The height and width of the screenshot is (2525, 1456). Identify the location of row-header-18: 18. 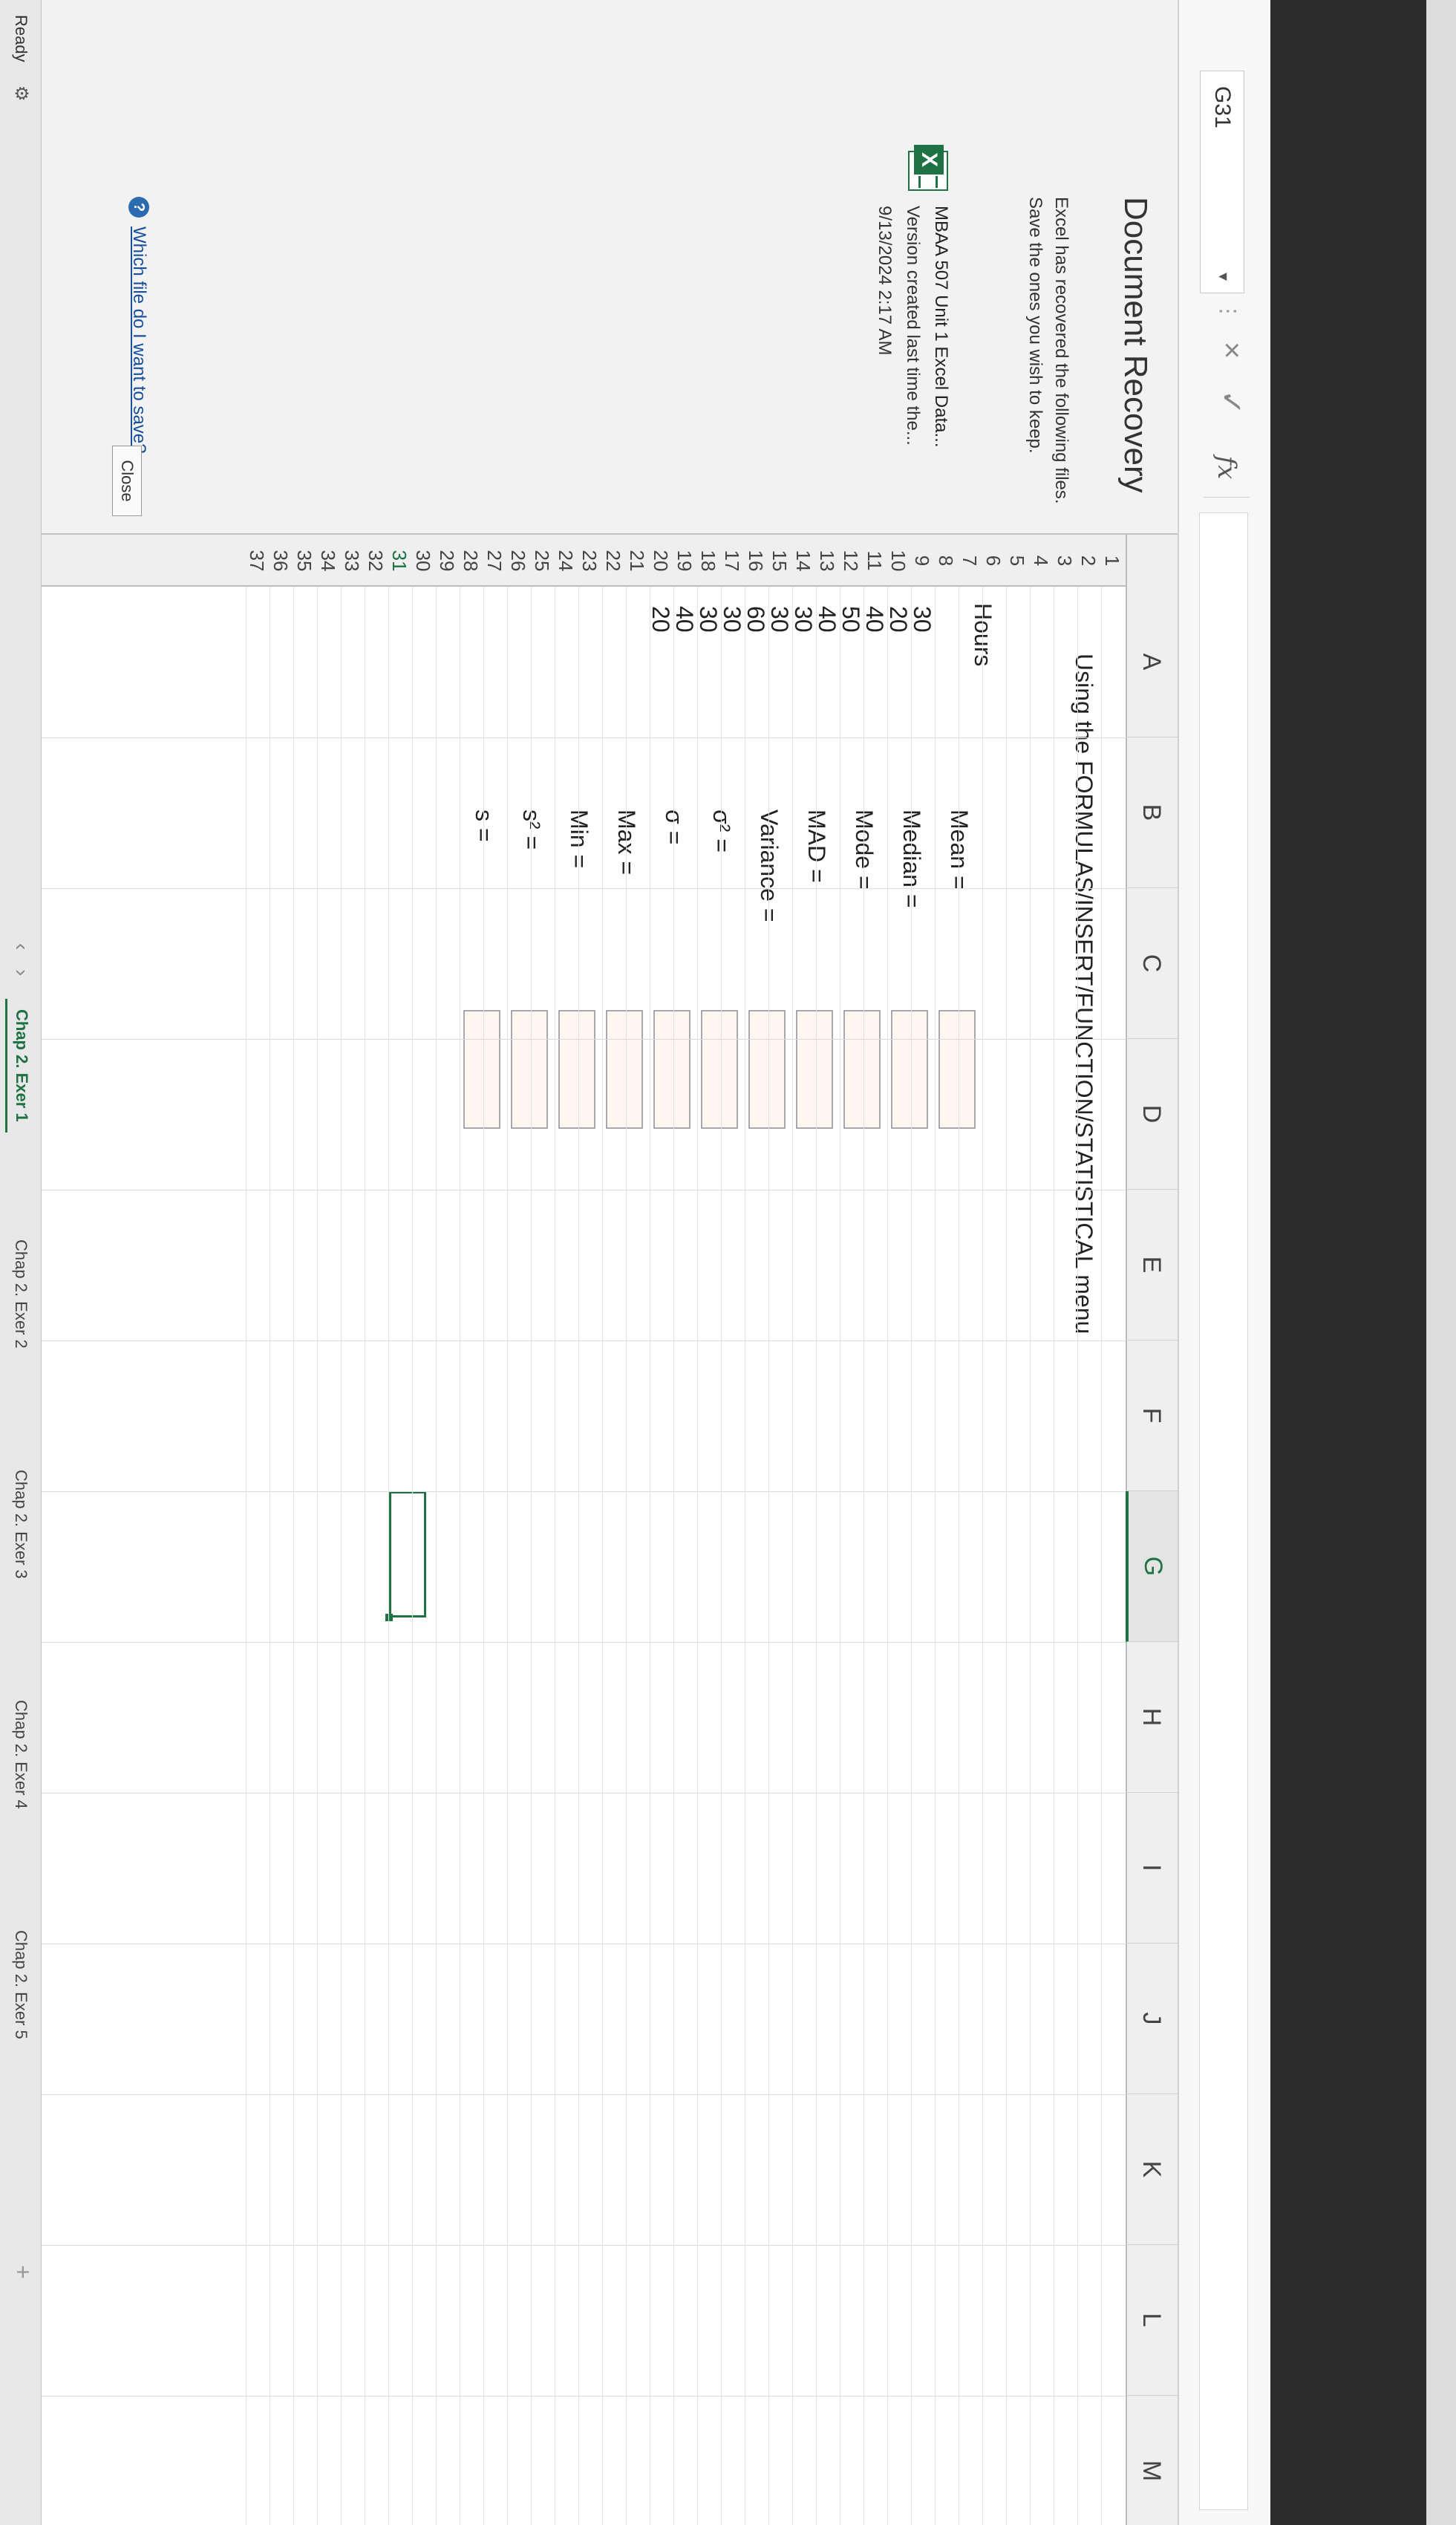
(708, 561).